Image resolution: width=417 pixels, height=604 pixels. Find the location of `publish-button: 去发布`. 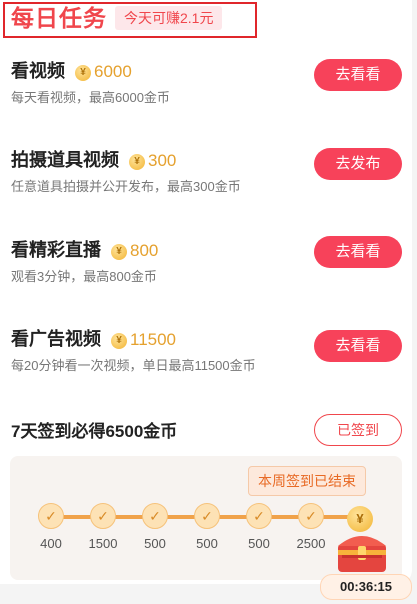

publish-button: 去发布 is located at coordinates (358, 164).